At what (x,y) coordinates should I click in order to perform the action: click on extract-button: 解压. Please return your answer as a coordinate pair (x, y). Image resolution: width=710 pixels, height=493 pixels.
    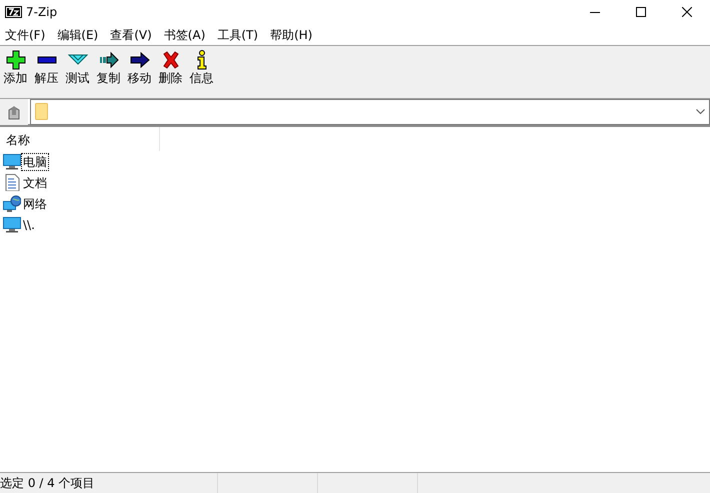
    Looking at the image, I should click on (46, 68).